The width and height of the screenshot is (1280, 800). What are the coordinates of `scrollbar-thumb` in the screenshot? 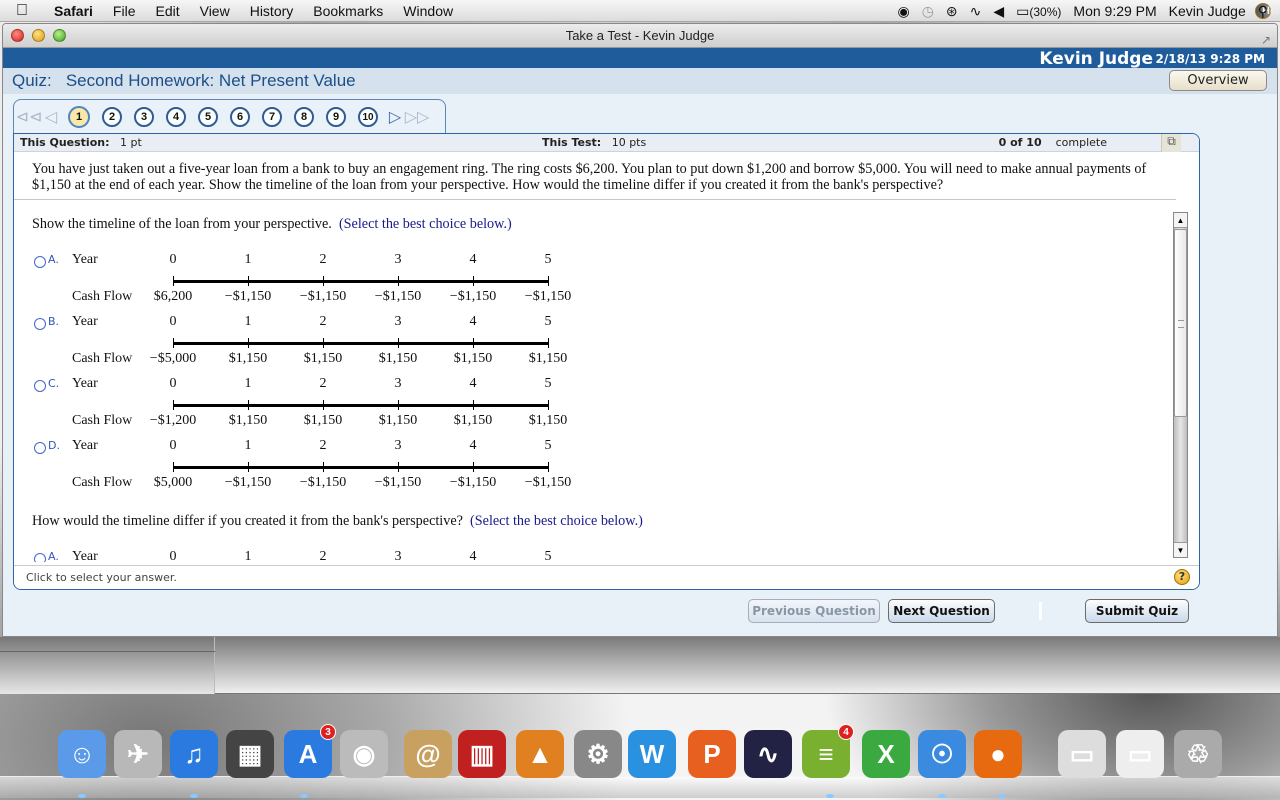 It's located at (1180, 323).